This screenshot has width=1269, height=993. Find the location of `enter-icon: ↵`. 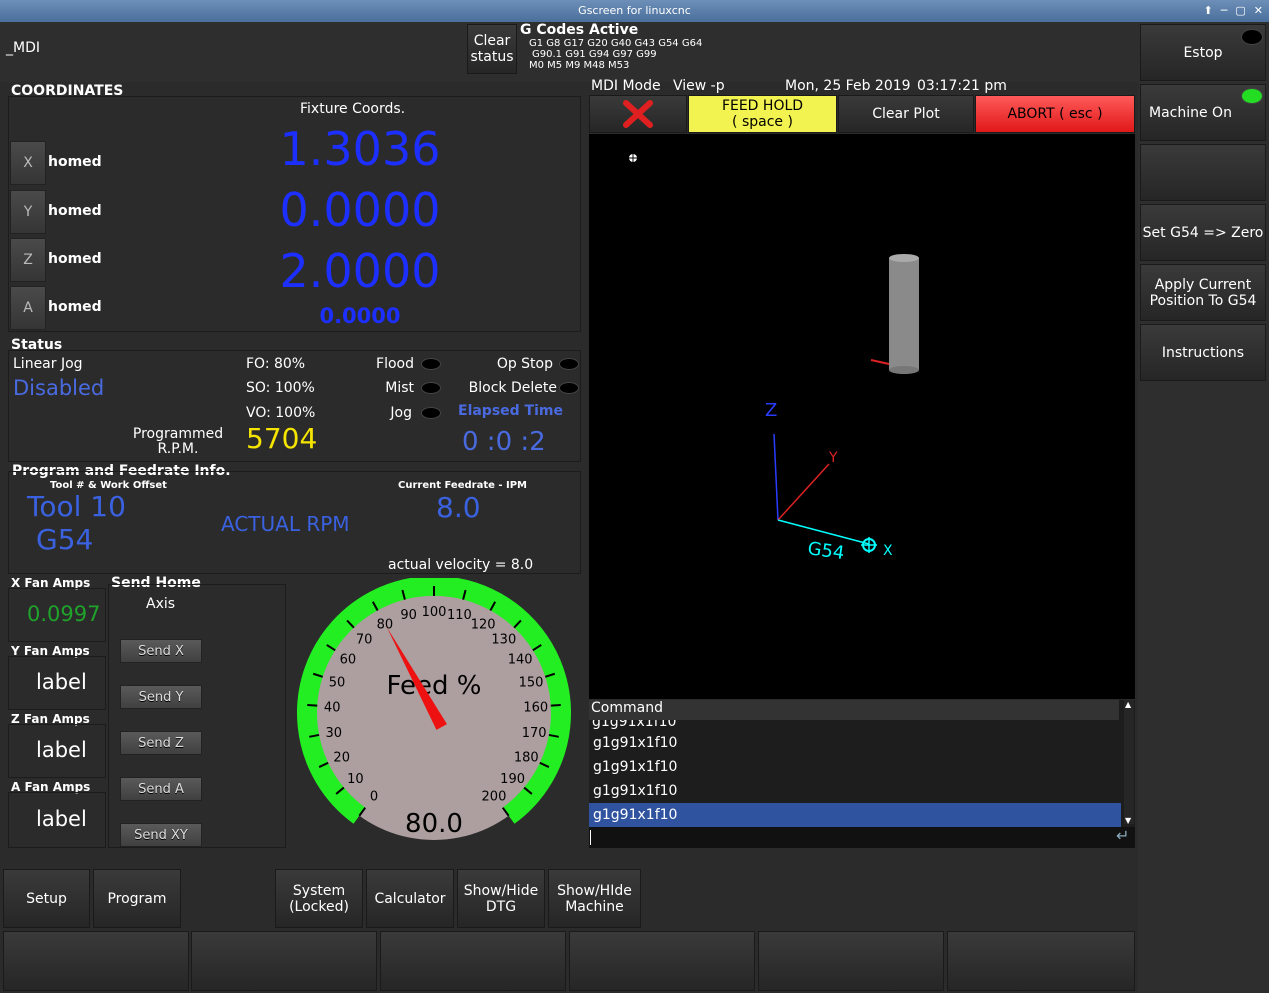

enter-icon: ↵ is located at coordinates (1122, 835).